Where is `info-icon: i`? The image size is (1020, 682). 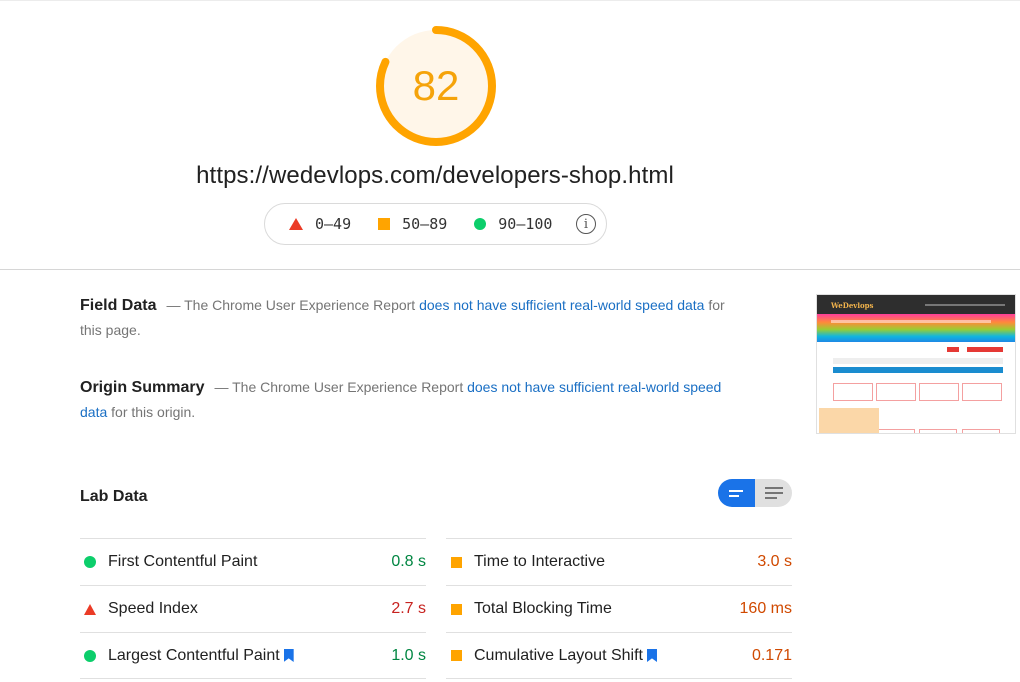 info-icon: i is located at coordinates (586, 224).